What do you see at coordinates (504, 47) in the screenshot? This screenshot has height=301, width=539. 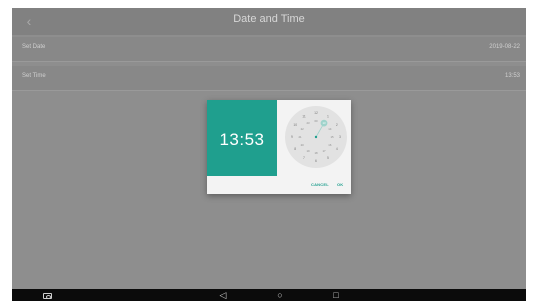 I see `set-date-value: 2019-08-22` at bounding box center [504, 47].